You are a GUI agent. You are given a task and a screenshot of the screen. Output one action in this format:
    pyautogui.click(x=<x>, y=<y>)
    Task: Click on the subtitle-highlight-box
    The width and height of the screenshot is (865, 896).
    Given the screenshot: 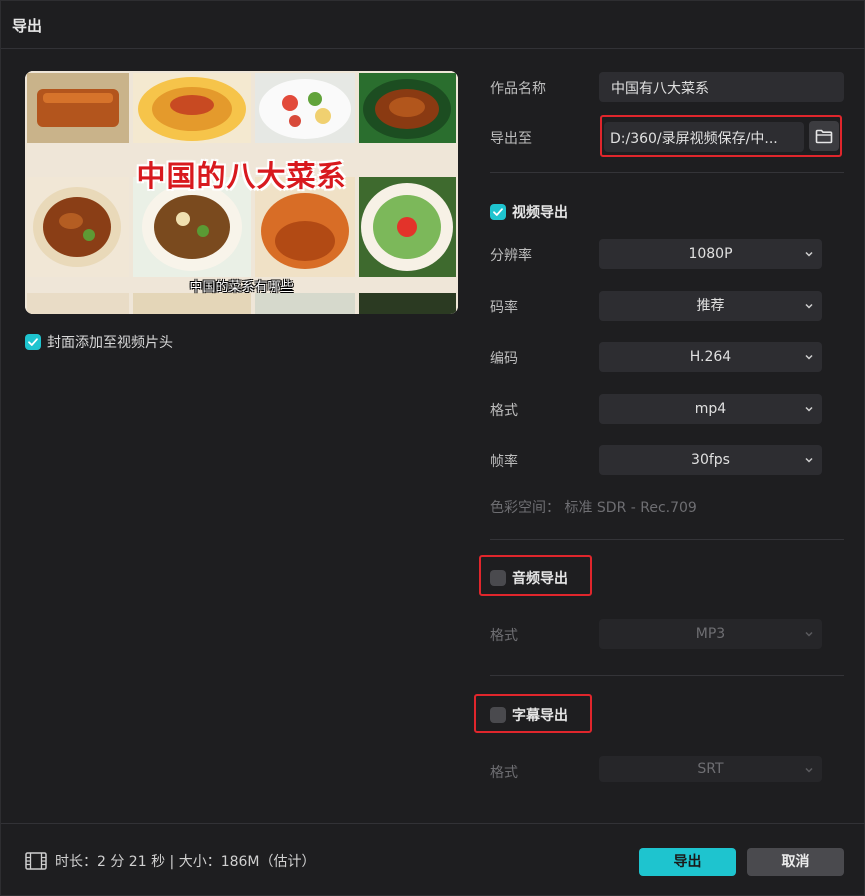 What is the action you would take?
    pyautogui.click(x=533, y=713)
    